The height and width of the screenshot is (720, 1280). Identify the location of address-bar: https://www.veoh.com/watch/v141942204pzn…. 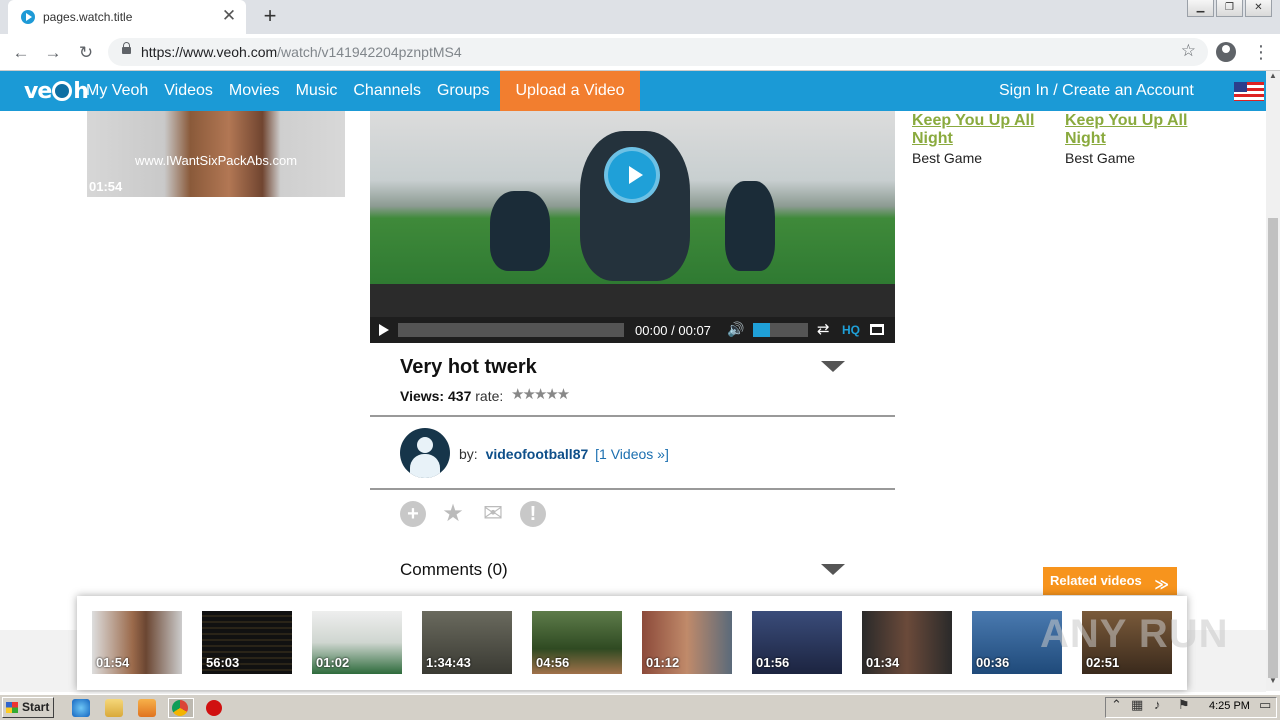
(658, 52).